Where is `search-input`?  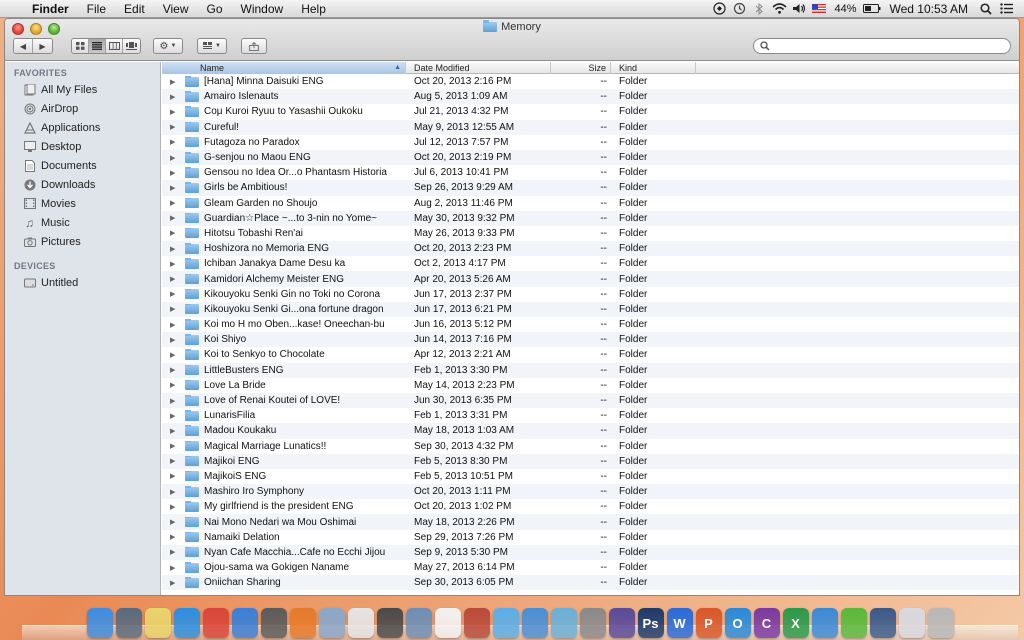
search-input is located at coordinates (892, 46).